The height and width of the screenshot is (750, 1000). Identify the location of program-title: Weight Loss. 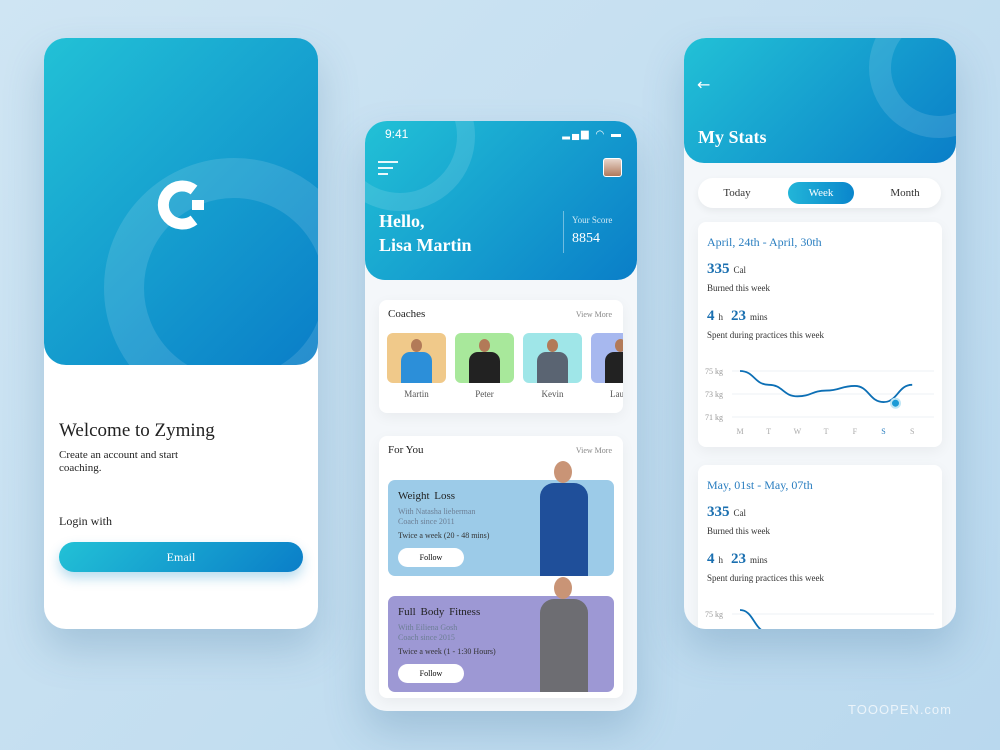
(427, 496).